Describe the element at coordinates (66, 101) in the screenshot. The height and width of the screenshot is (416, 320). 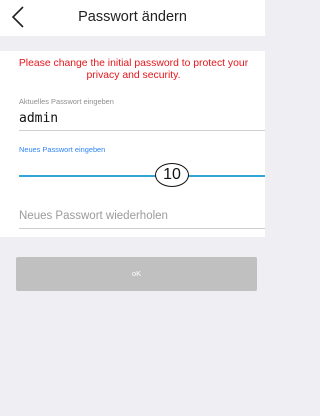
I see `current-password-label: Aktuelles Passwort eingeben` at that location.